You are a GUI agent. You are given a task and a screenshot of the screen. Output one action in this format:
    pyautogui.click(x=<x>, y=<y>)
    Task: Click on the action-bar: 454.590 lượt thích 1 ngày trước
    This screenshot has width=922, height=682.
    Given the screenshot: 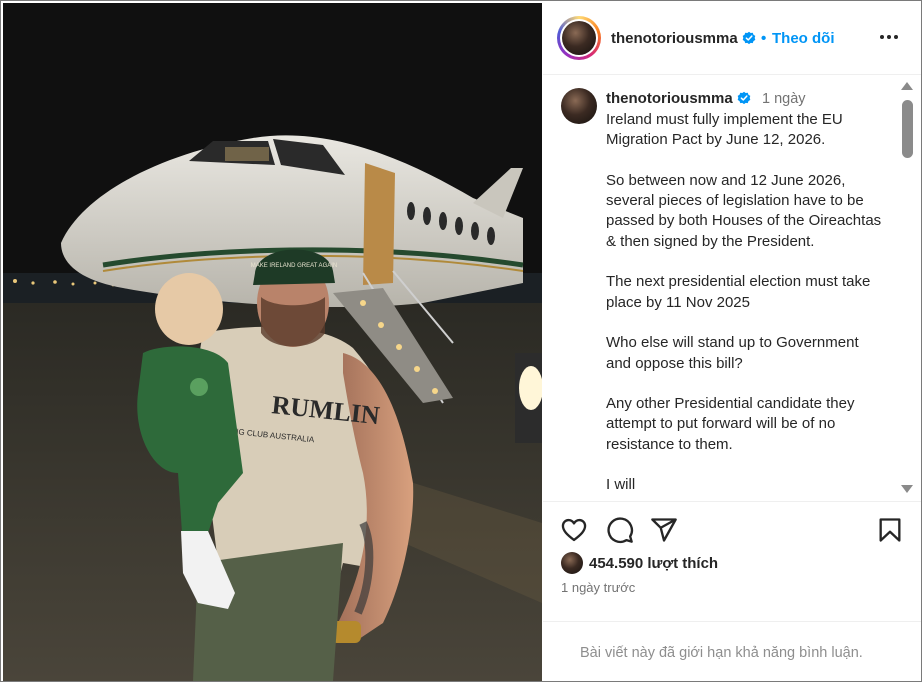 What is the action you would take?
    pyautogui.click(x=732, y=561)
    